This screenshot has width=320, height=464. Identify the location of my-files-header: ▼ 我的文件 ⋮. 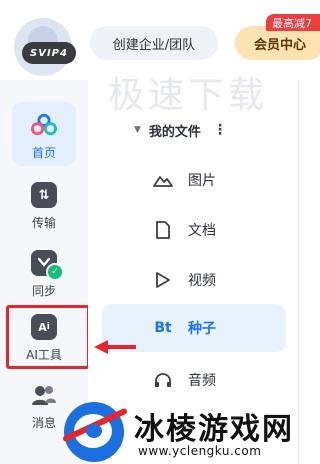
(180, 130).